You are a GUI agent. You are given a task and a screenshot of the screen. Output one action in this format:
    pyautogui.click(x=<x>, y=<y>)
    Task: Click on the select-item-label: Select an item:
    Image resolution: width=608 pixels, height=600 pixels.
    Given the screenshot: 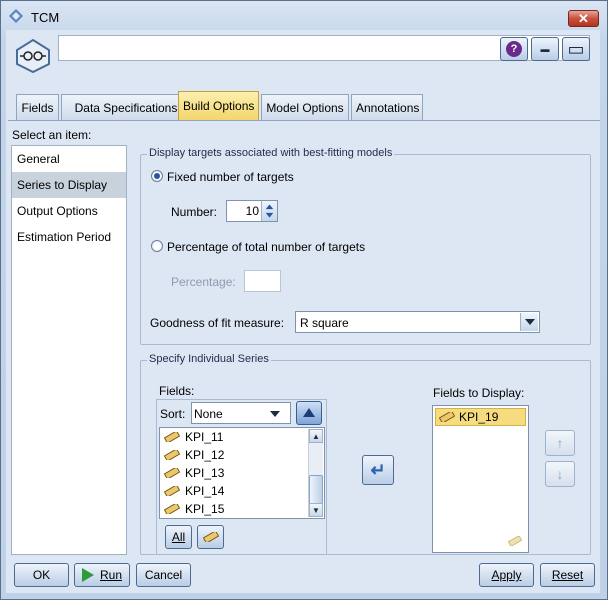 What is the action you would take?
    pyautogui.click(x=52, y=135)
    